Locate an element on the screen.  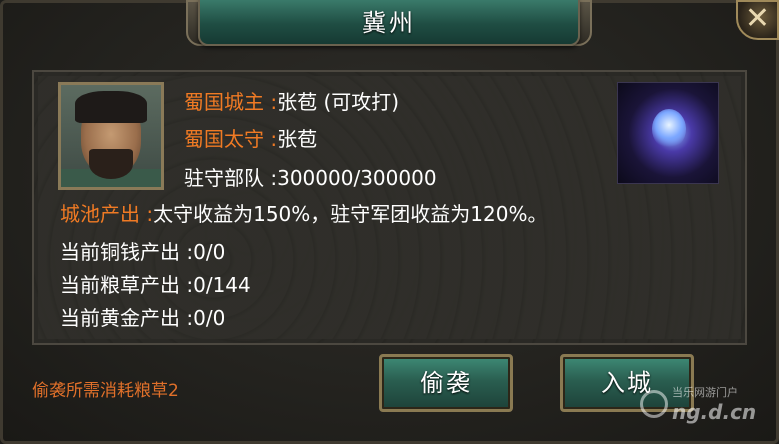
city-output-row: 城池产出 :太守收益为150%，驻守军团收益为120%。 is located at coordinates (303, 214).